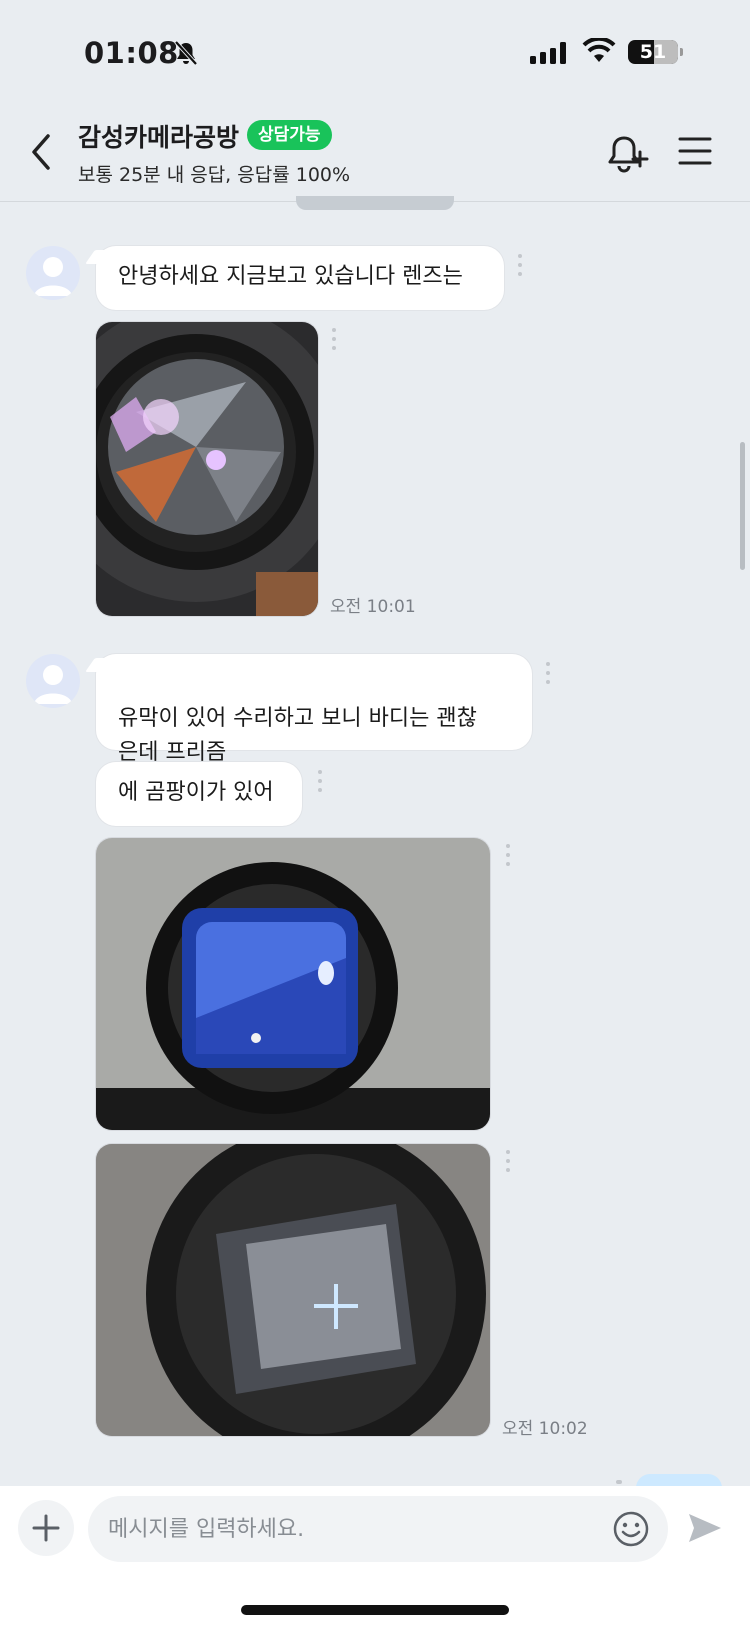 Image resolution: width=750 pixels, height=1629 pixels. I want to click on attach-button, so click(46, 1528).